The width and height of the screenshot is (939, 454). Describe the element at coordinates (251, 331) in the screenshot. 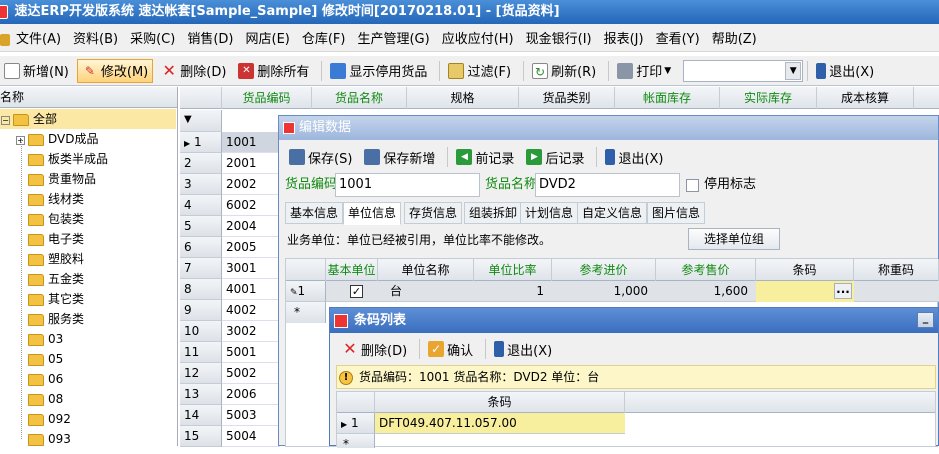

I see `grid-cell-code: 3002` at that location.